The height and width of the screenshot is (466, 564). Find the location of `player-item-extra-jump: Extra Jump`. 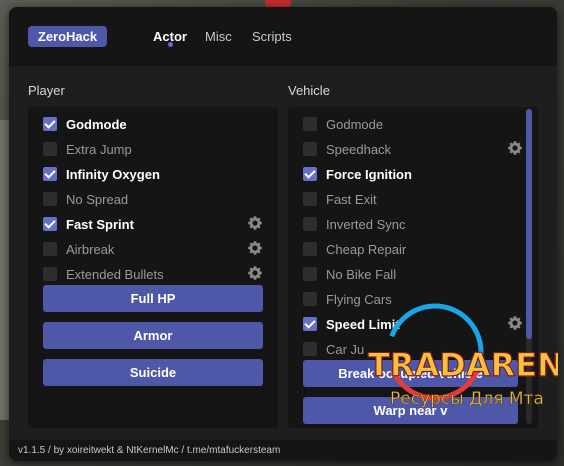

player-item-extra-jump: Extra Jump is located at coordinates (153, 149).